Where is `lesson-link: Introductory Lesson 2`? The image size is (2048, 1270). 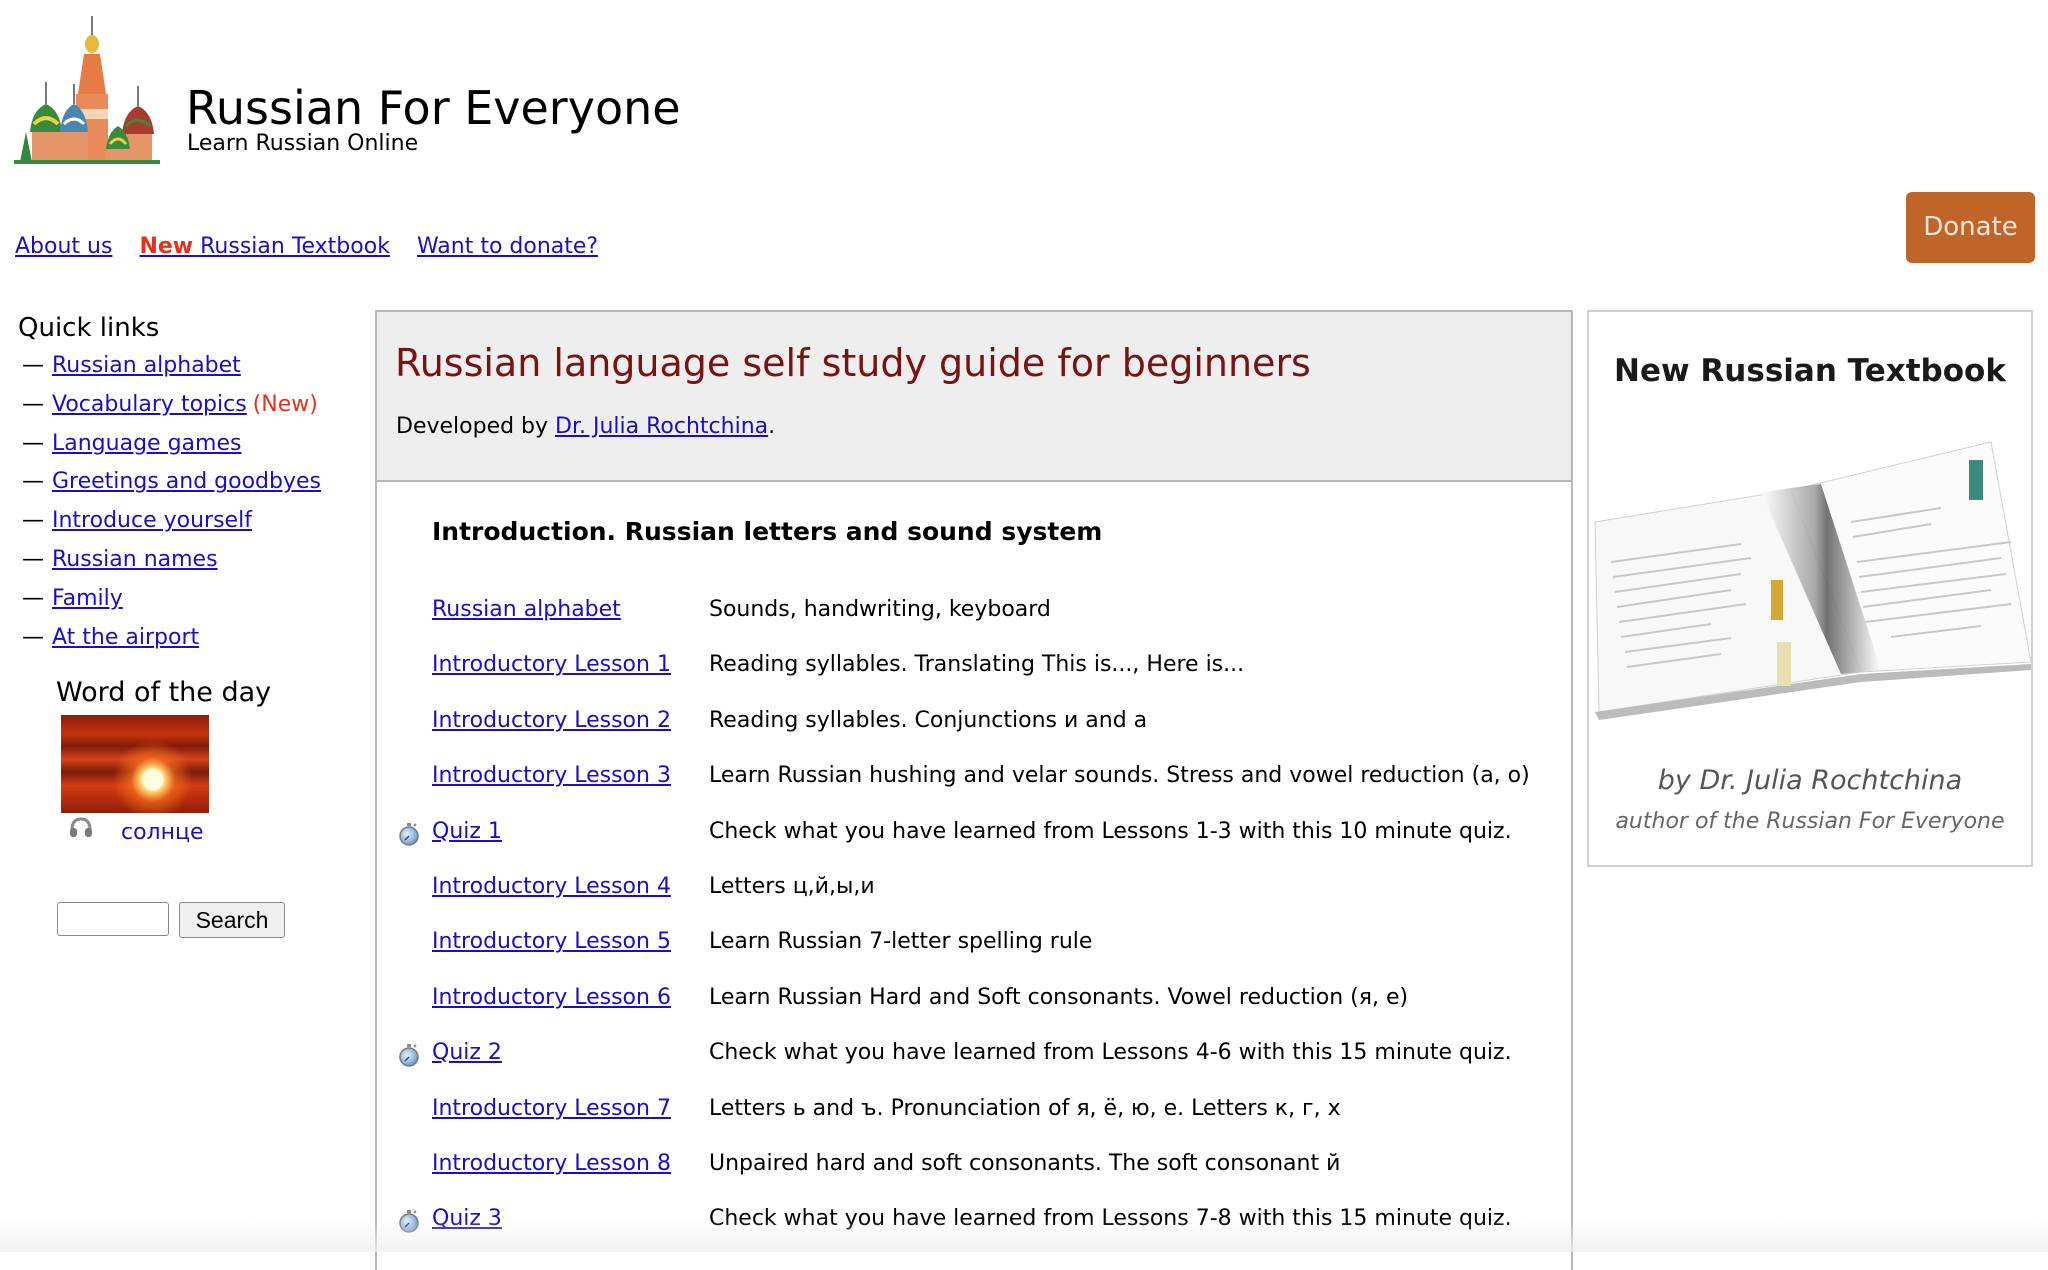 lesson-link: Introductory Lesson 2 is located at coordinates (551, 721).